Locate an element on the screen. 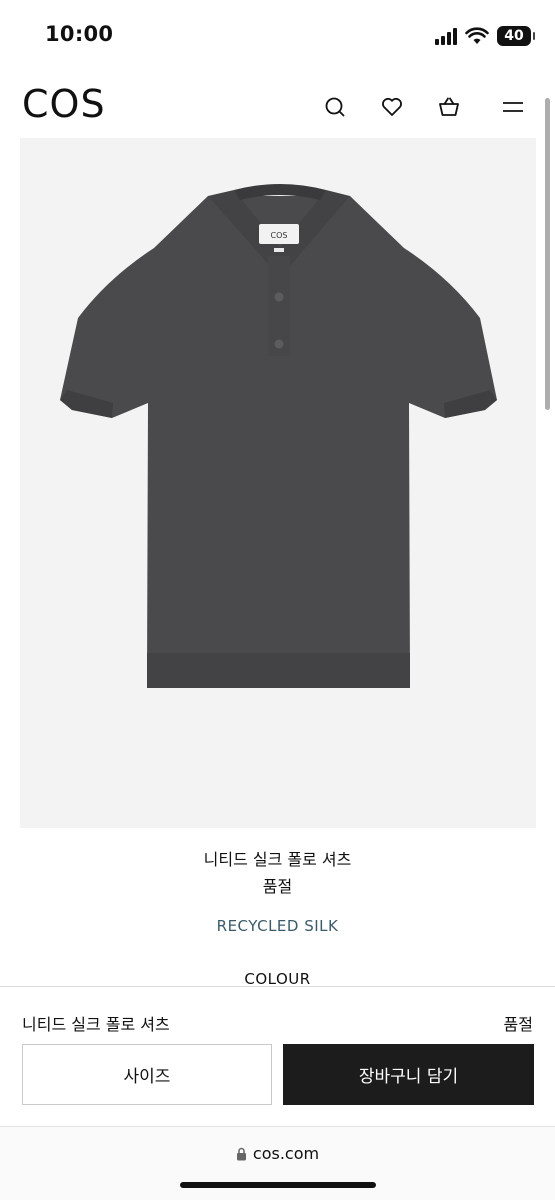 This screenshot has height=1200, width=555. sticky-product-name: 니티드 실크 폴로 셔츠 is located at coordinates (96, 1024).